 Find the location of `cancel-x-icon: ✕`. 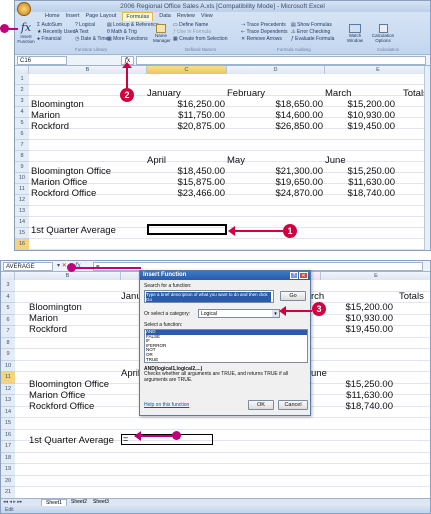

cancel-x-icon: ✕ is located at coordinates (64, 266).